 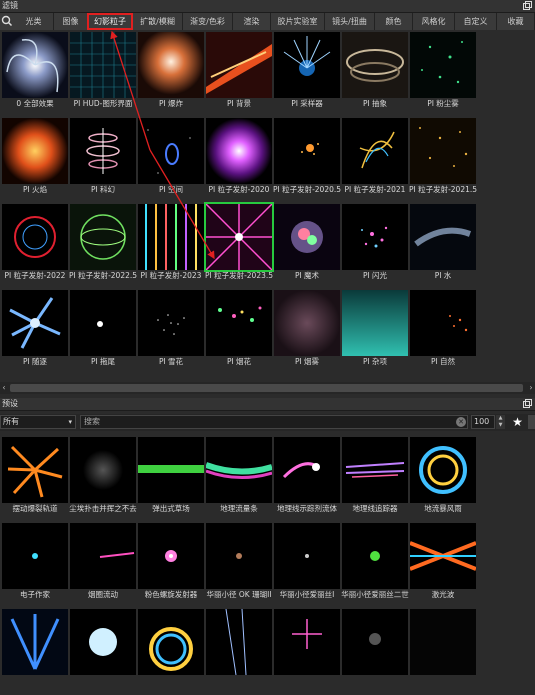 What do you see at coordinates (171, 508) in the screenshot?
I see `preset-item-label: 弹出式草场` at bounding box center [171, 508].